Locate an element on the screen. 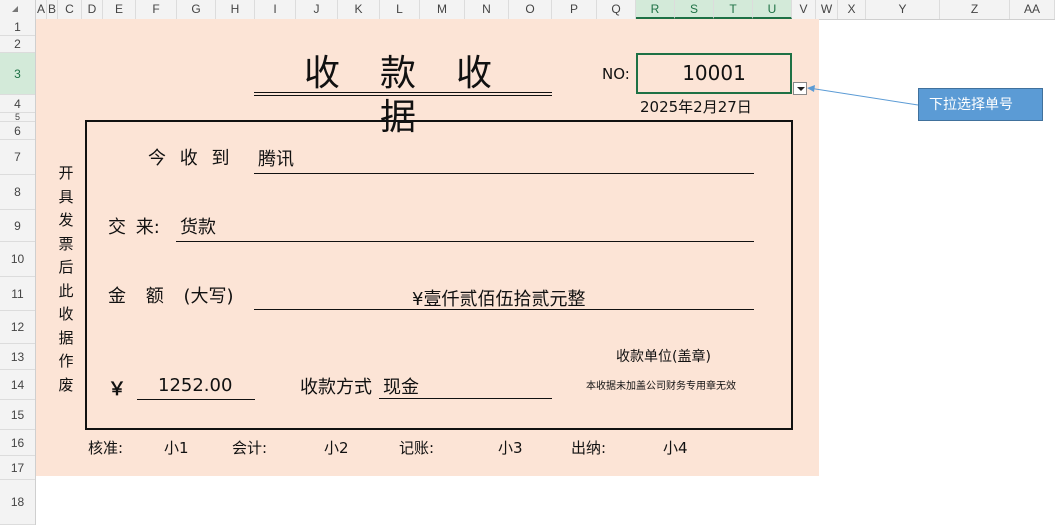  vertical-note-char: 收 is located at coordinates (66, 314).